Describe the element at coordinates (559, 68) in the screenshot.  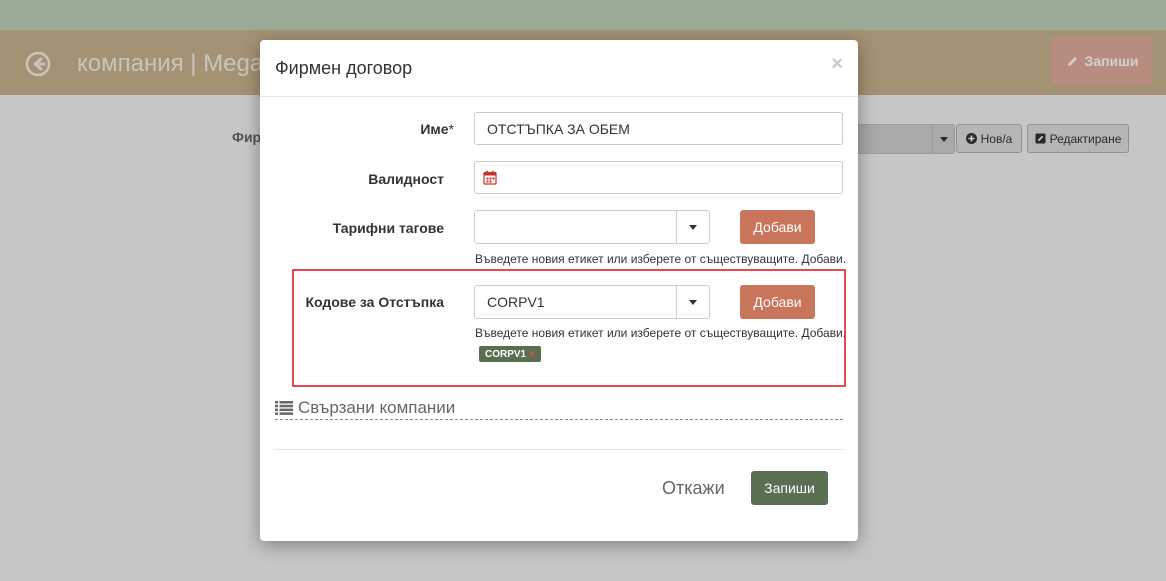
I see `modal-header: Фирмен договор ×` at that location.